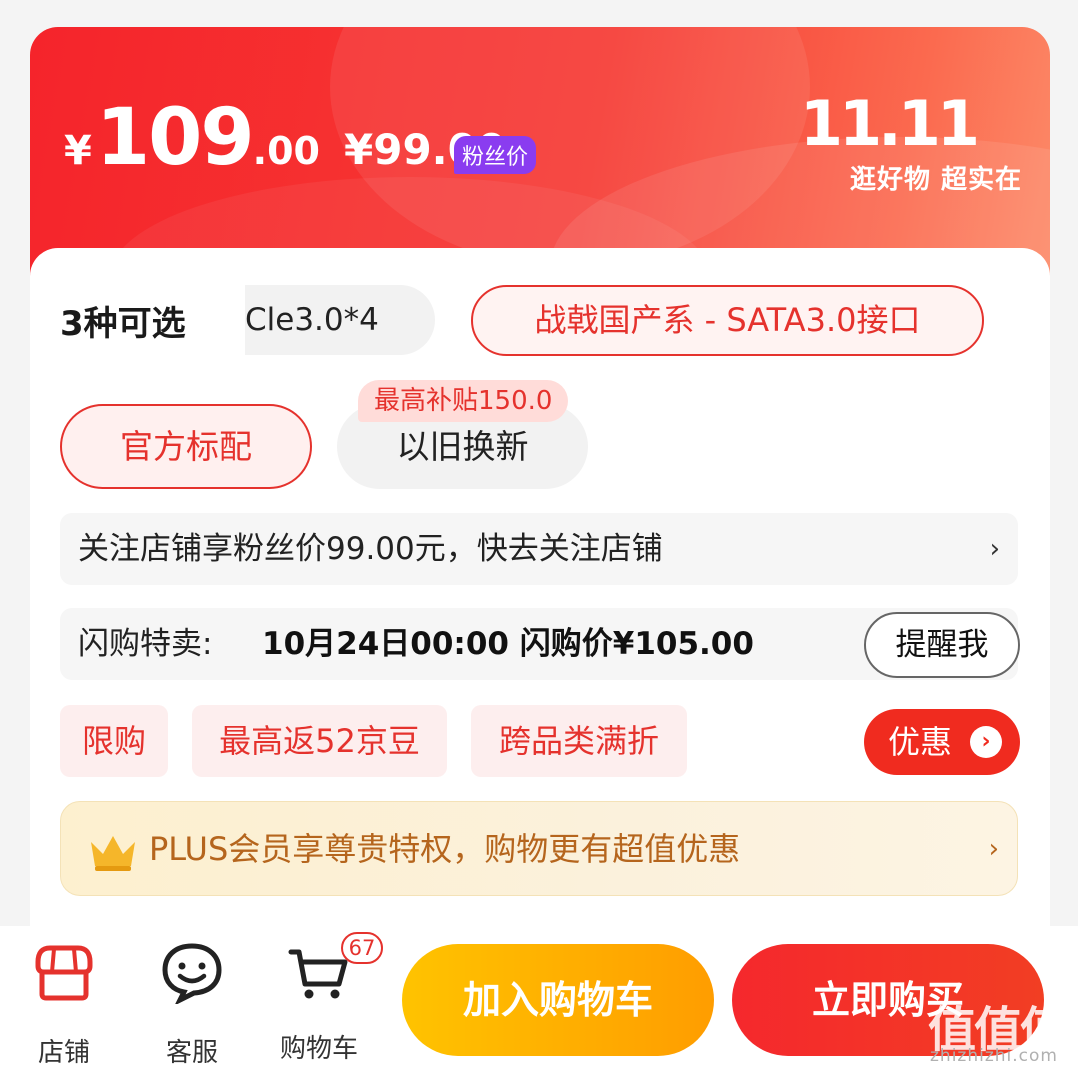  Describe the element at coordinates (463, 401) in the screenshot. I see `subsidy-badge: 最高补贴150.0` at that location.